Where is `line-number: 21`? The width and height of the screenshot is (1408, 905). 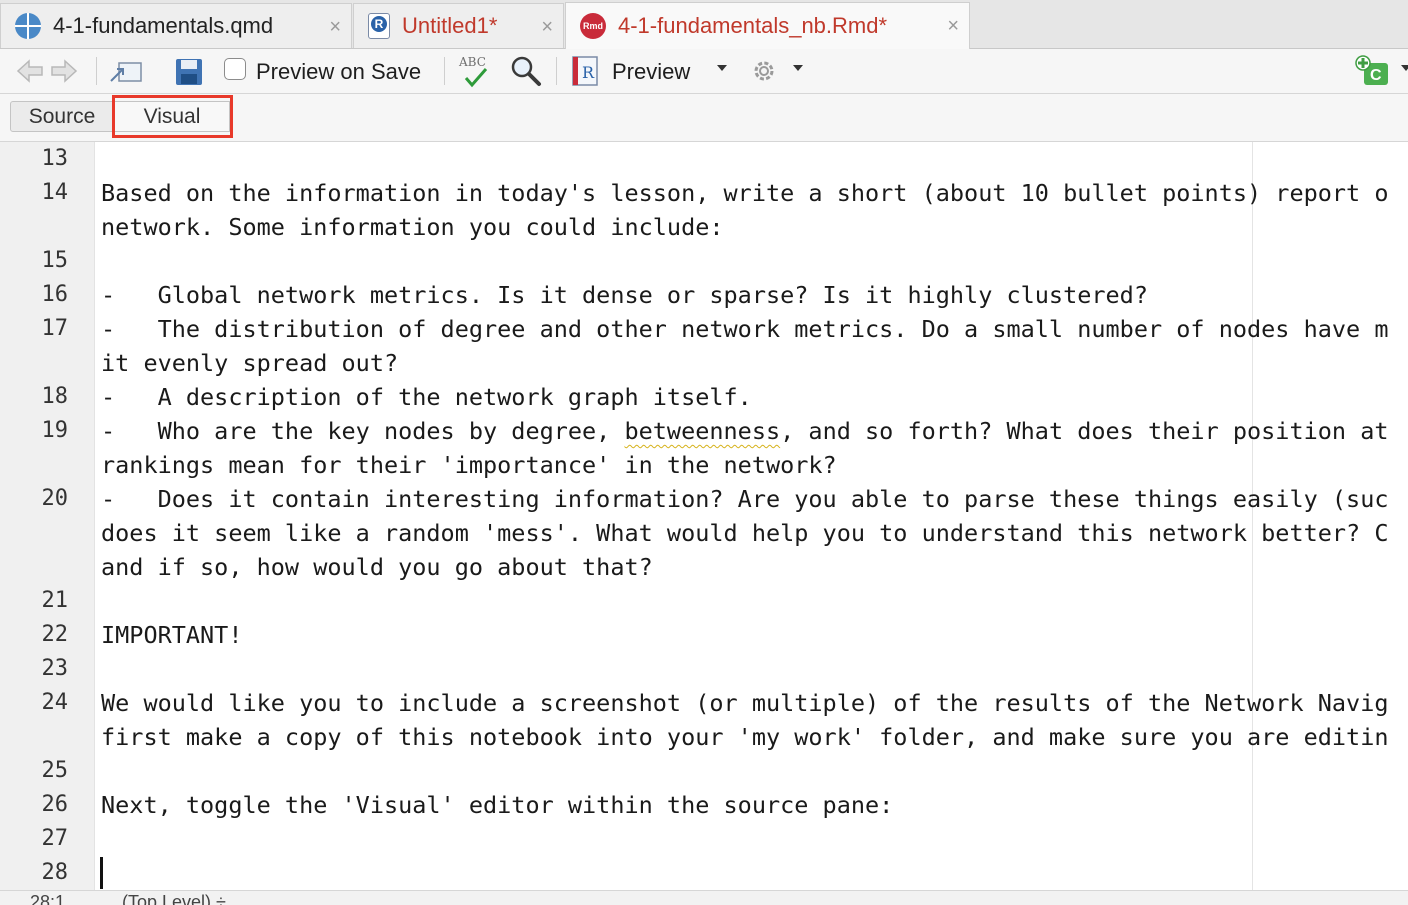
line-number: 21 is located at coordinates (55, 600).